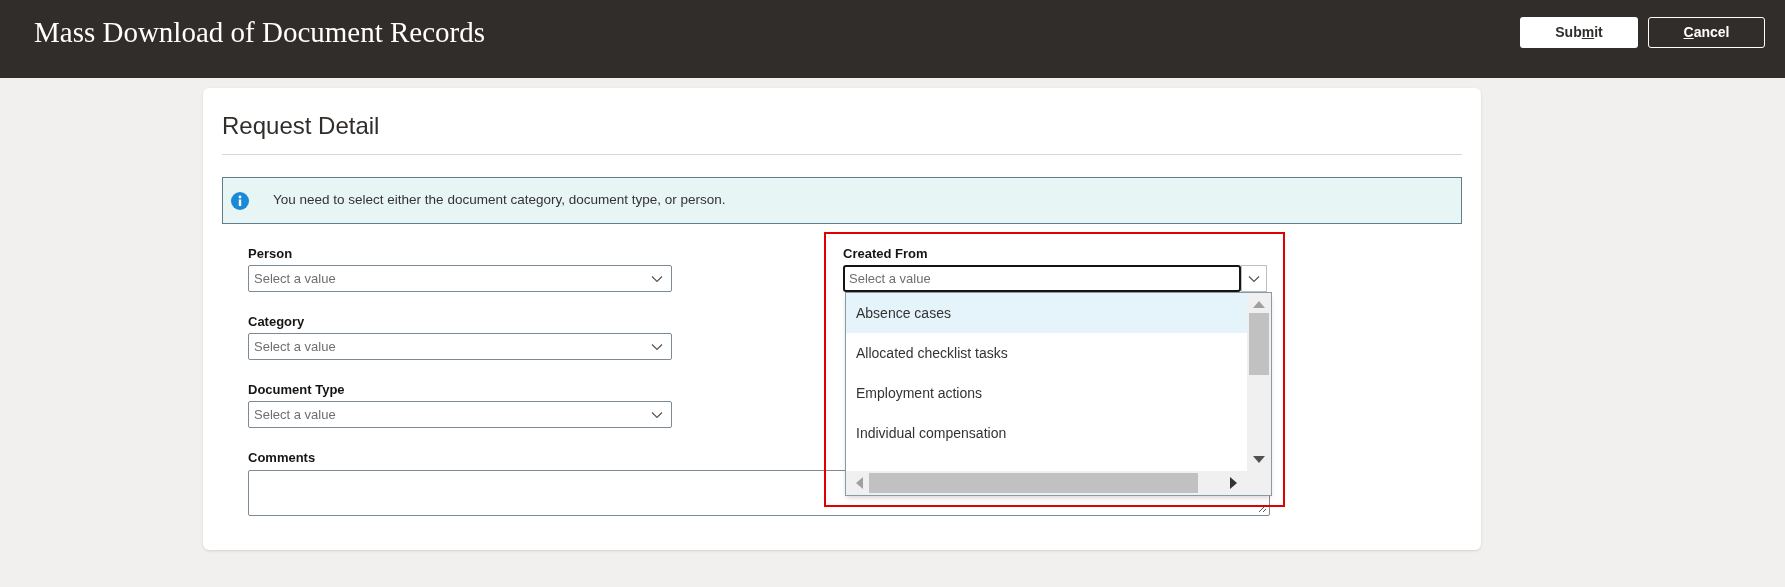 This screenshot has height=587, width=1785. I want to click on field-label: Comments, so click(282, 457).